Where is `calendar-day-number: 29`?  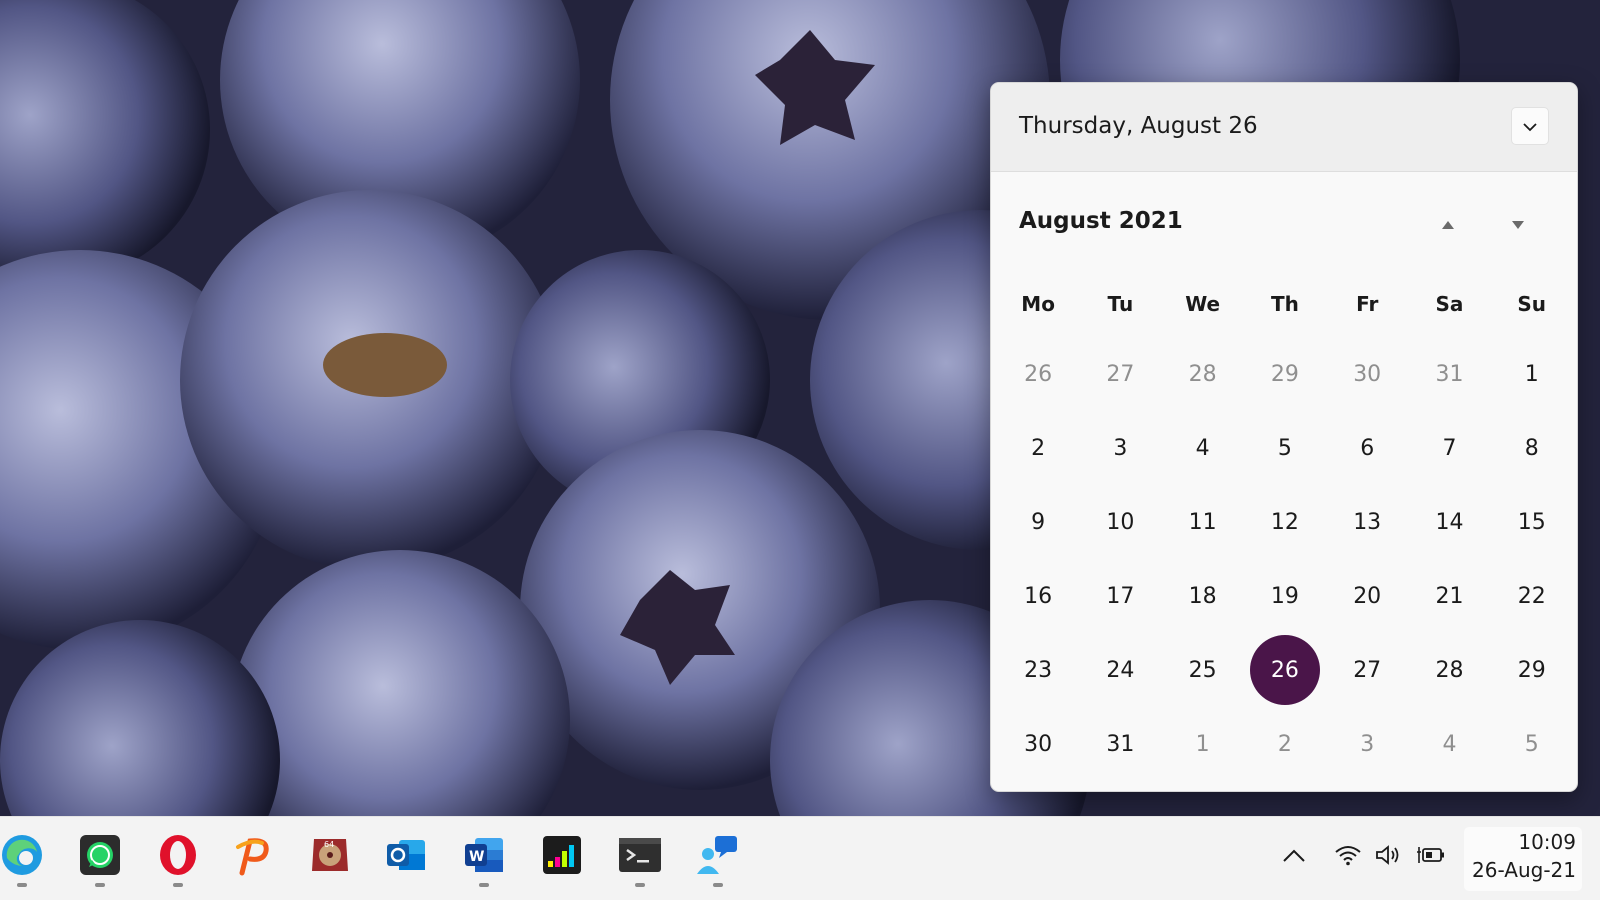
calendar-day-number: 29 is located at coordinates (1531, 670).